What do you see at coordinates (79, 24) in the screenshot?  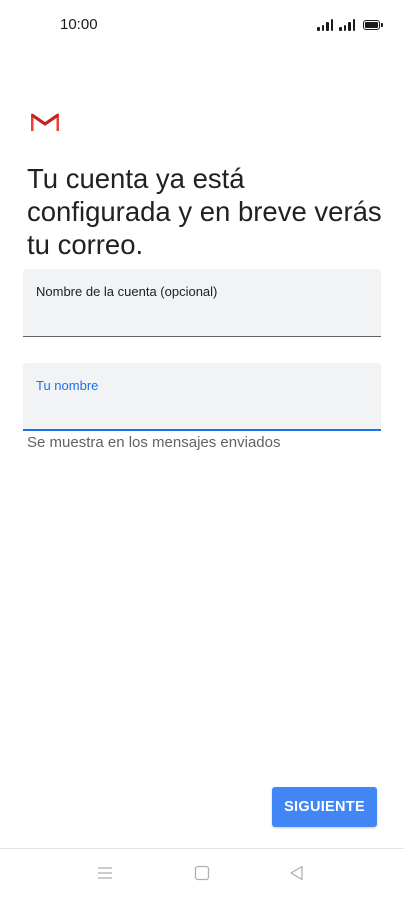 I see `status-time: 10:00` at bounding box center [79, 24].